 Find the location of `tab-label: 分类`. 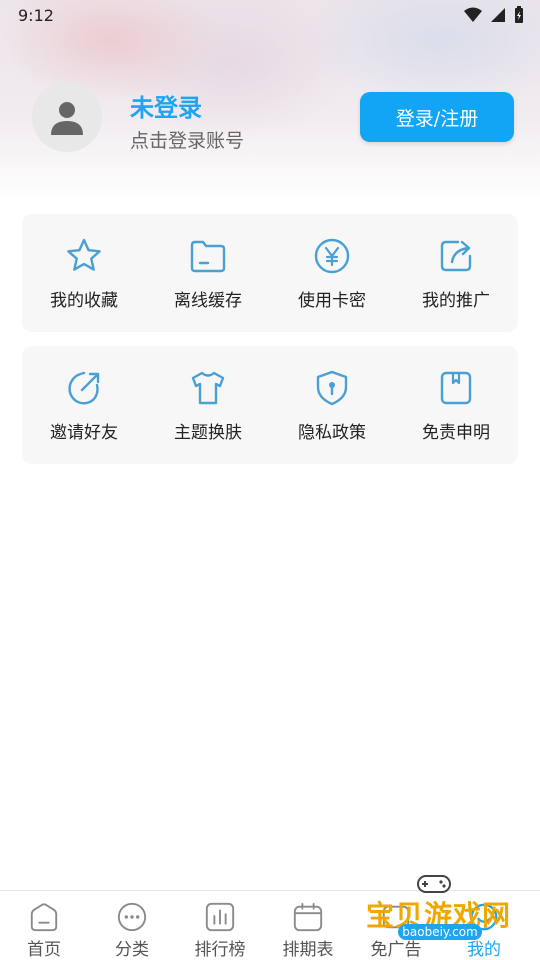

tab-label: 分类 is located at coordinates (132, 950).